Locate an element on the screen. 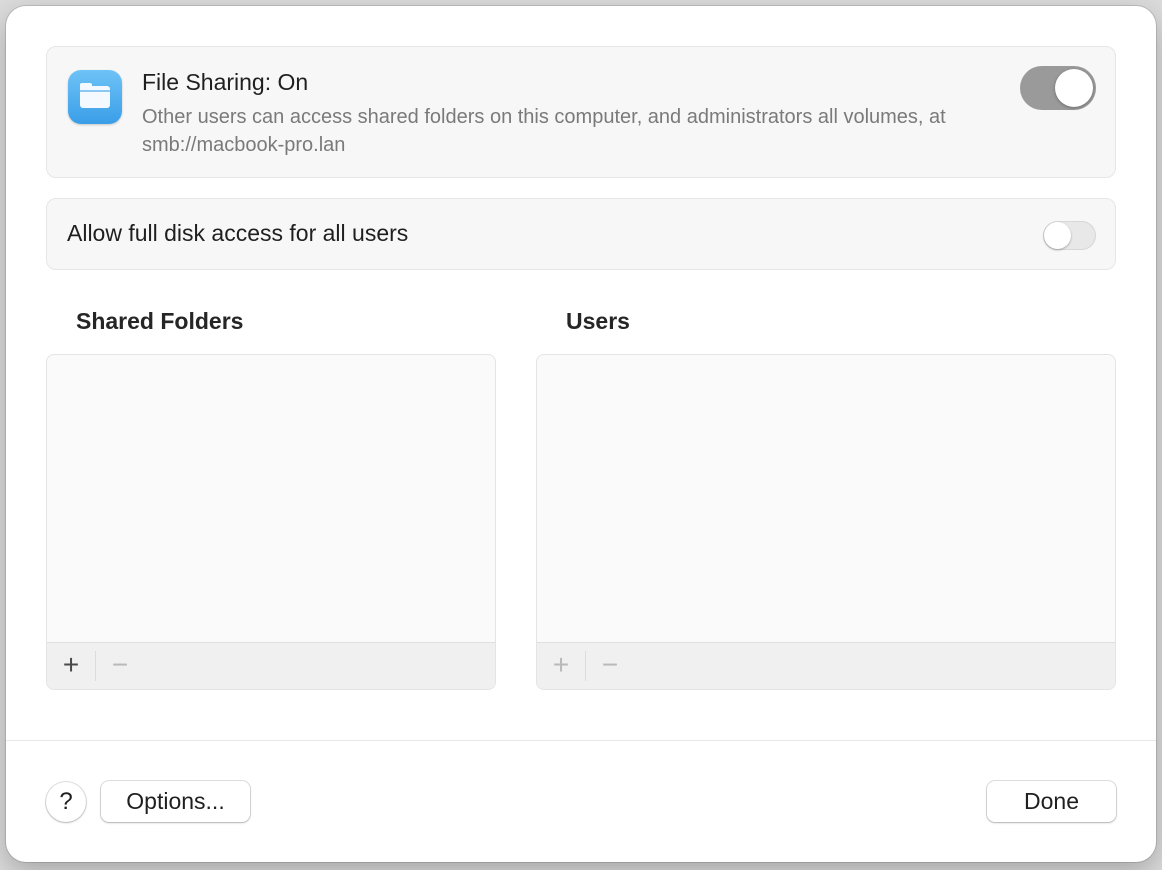  shared-folders-title: Shared Folders is located at coordinates (160, 321).